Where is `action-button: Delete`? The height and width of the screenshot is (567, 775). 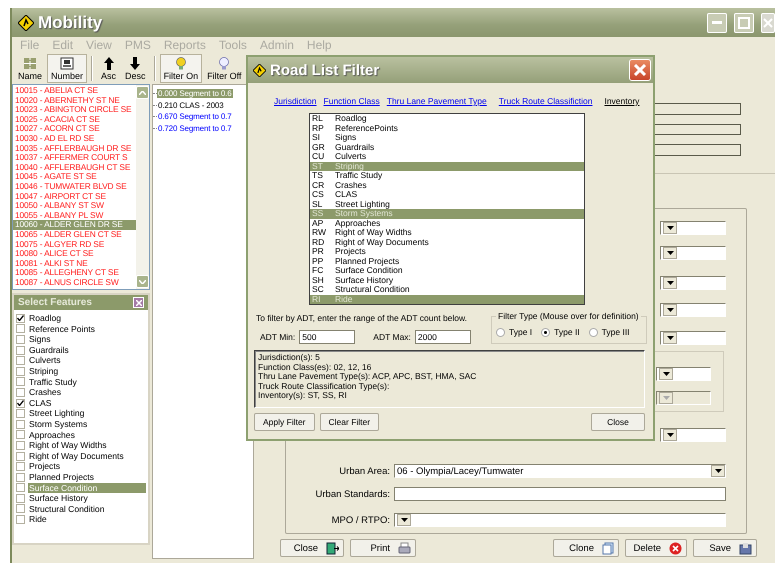
action-button: Delete is located at coordinates (656, 548).